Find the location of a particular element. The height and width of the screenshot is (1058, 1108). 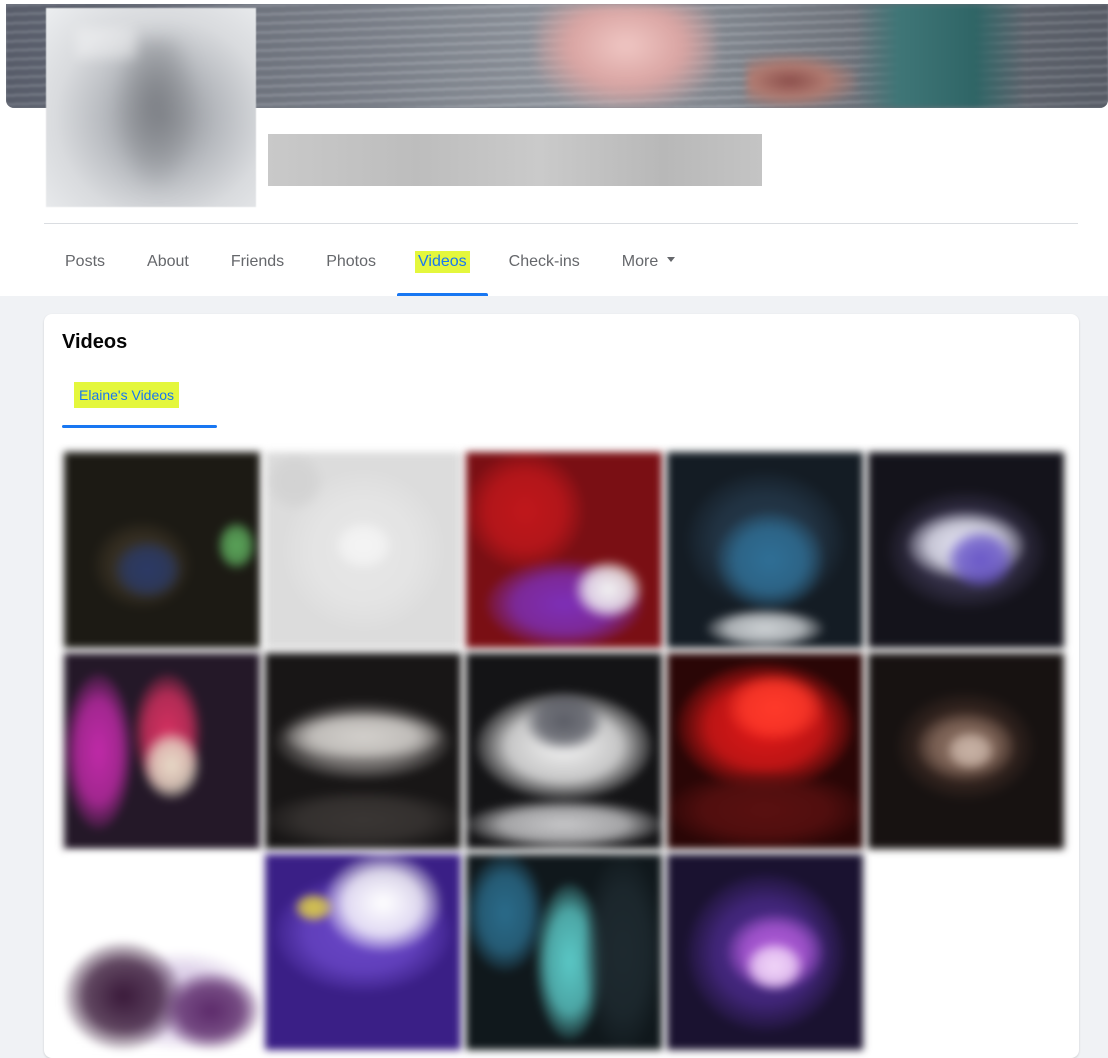

tab-label: Videos is located at coordinates (442, 262).